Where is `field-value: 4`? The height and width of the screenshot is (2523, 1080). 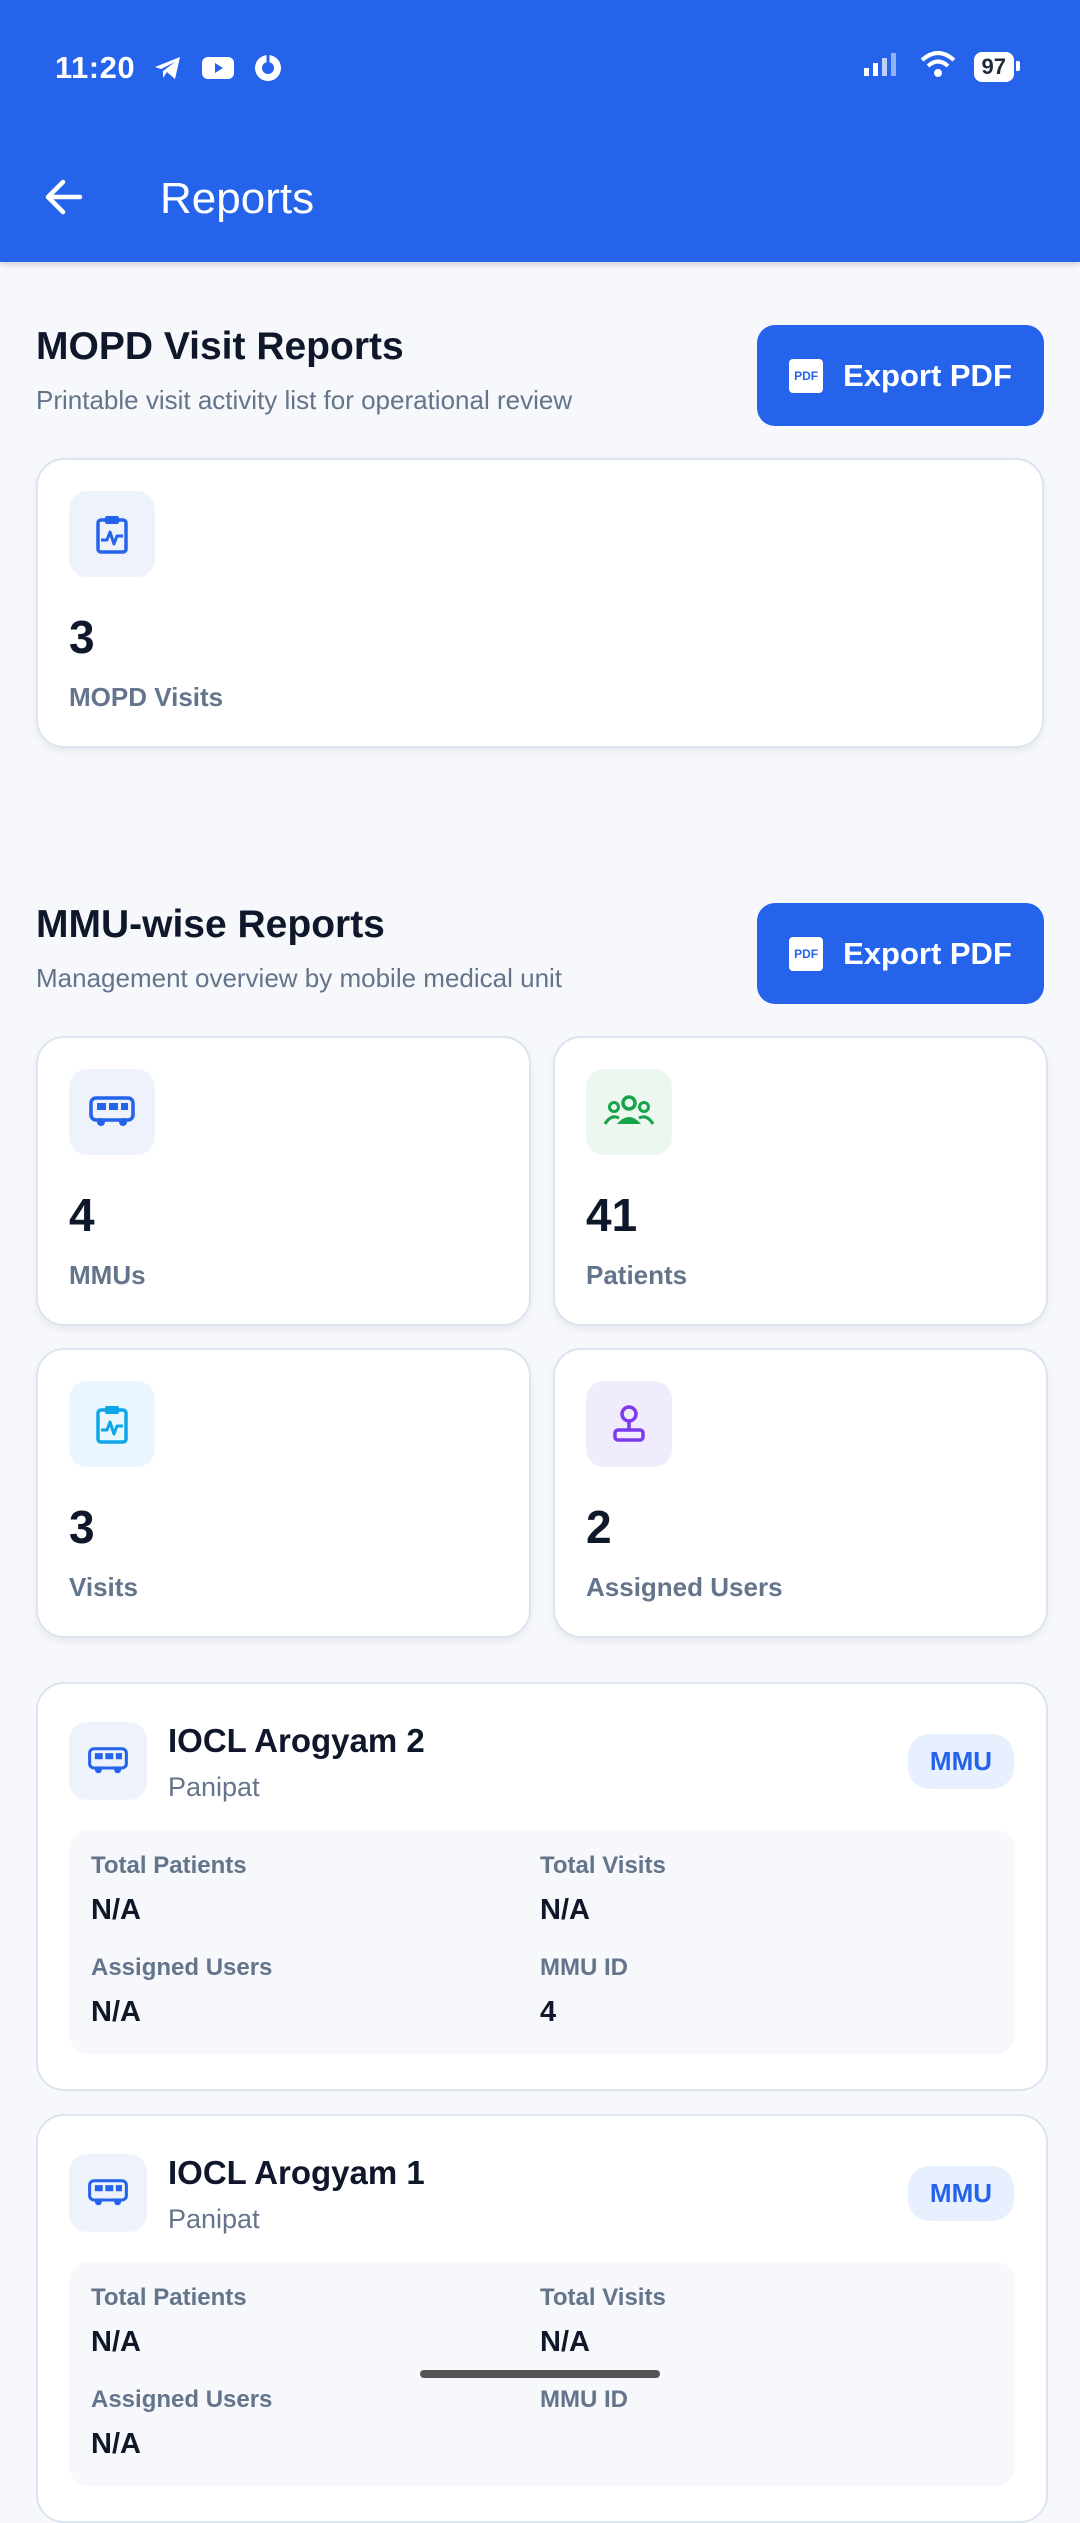 field-value: 4 is located at coordinates (548, 2012).